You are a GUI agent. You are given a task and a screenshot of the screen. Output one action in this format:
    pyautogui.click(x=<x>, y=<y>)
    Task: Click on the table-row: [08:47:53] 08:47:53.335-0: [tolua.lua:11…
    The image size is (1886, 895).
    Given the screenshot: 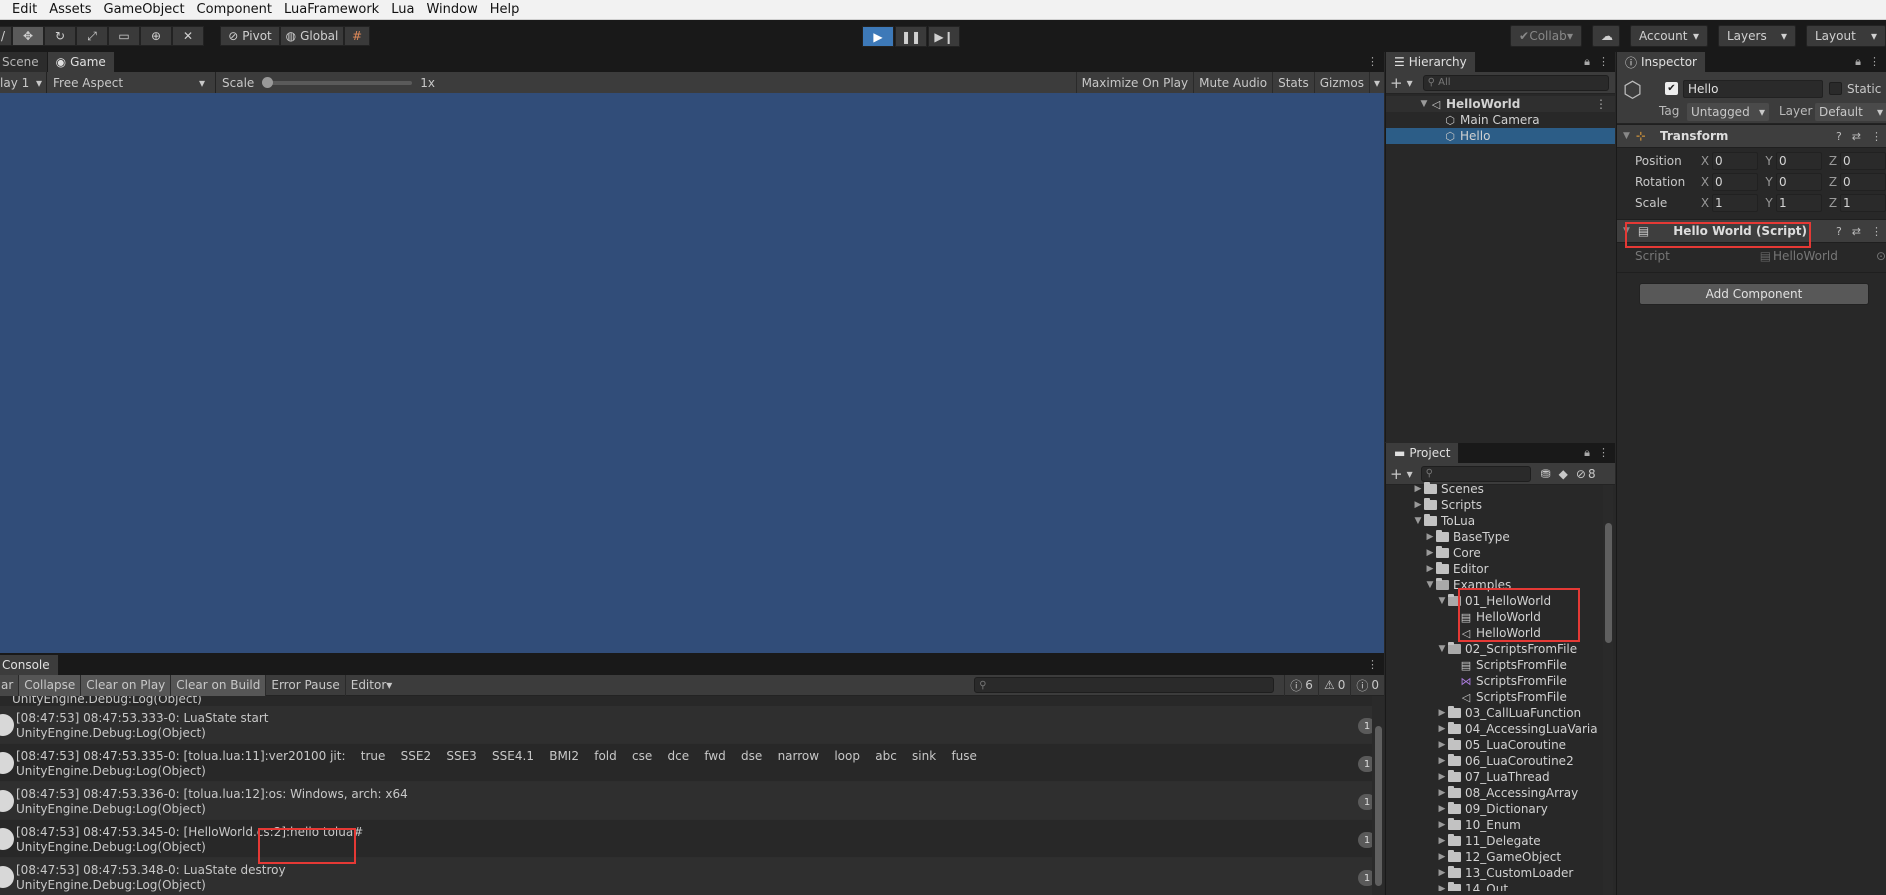 What is the action you would take?
    pyautogui.click(x=692, y=763)
    